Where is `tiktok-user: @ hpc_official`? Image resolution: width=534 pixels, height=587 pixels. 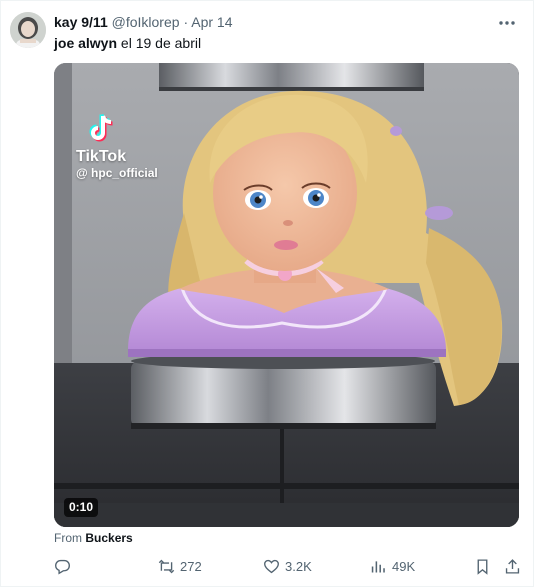
tiktok-user: @ hpc_official is located at coordinates (117, 173).